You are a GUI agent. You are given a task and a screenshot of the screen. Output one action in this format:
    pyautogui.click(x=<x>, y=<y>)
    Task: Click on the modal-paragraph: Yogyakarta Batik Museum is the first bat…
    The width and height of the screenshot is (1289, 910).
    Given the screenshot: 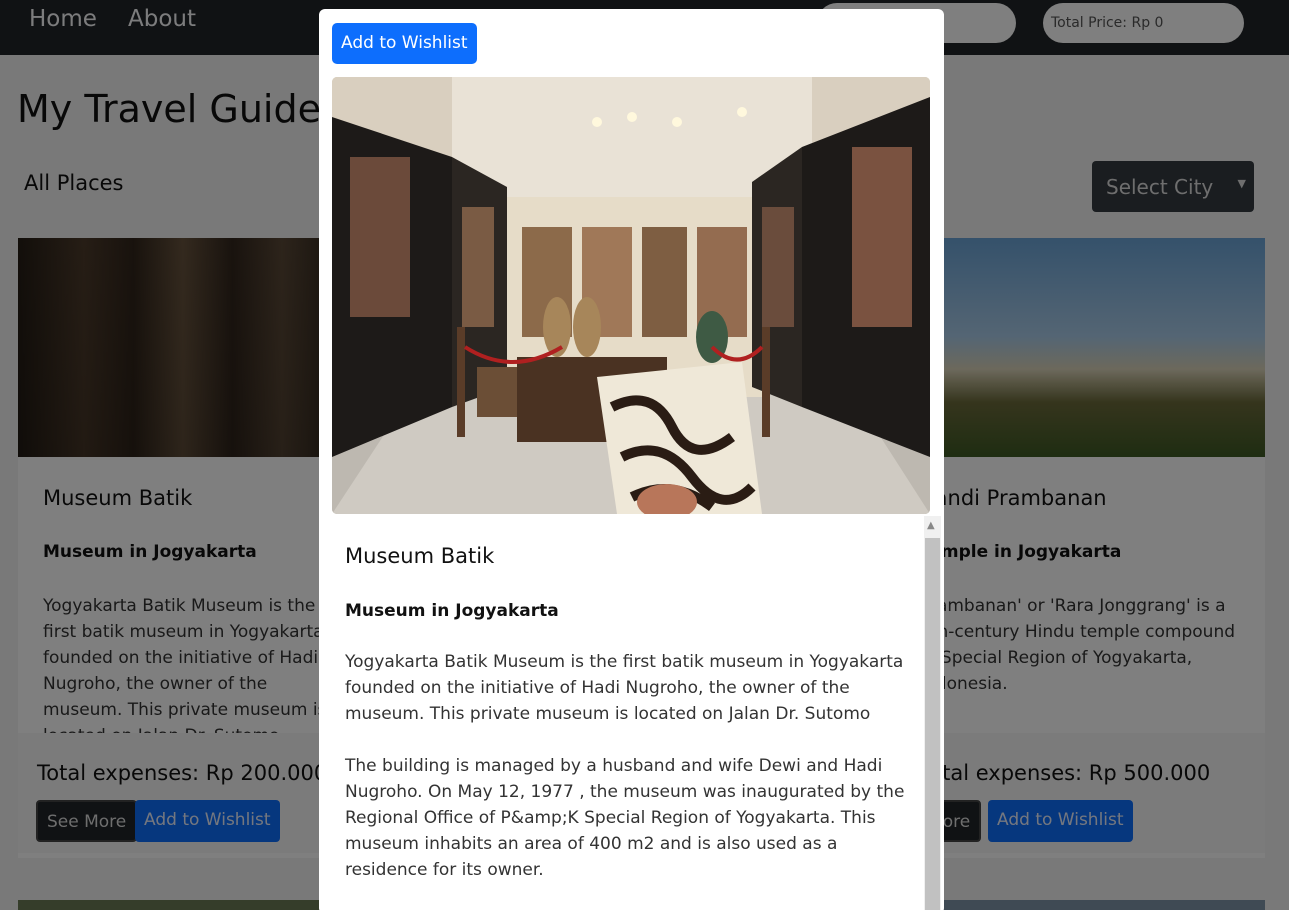 What is the action you would take?
    pyautogui.click(x=624, y=688)
    